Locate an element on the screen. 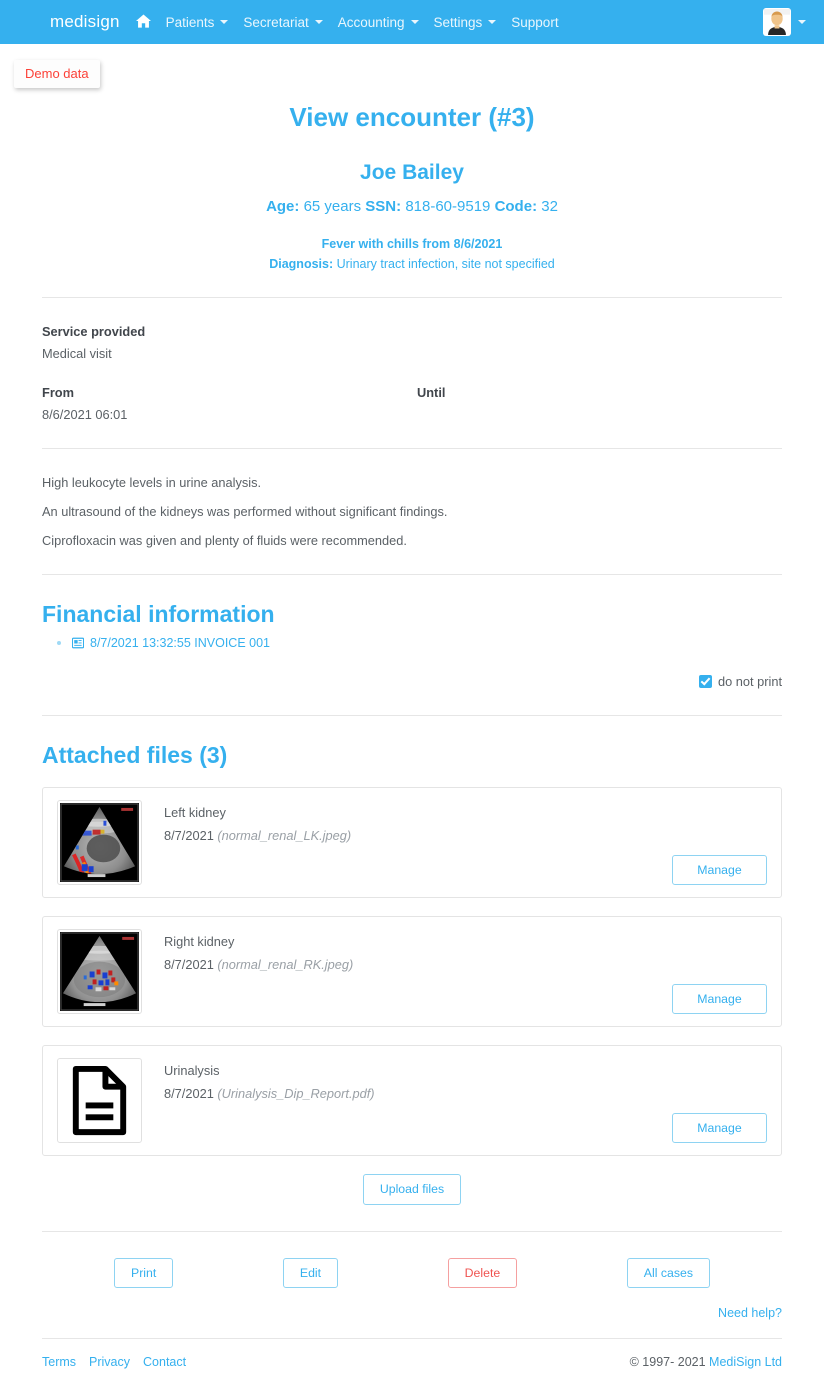 This screenshot has width=824, height=1391. nav-item-accounting: Accounting is located at coordinates (378, 22).